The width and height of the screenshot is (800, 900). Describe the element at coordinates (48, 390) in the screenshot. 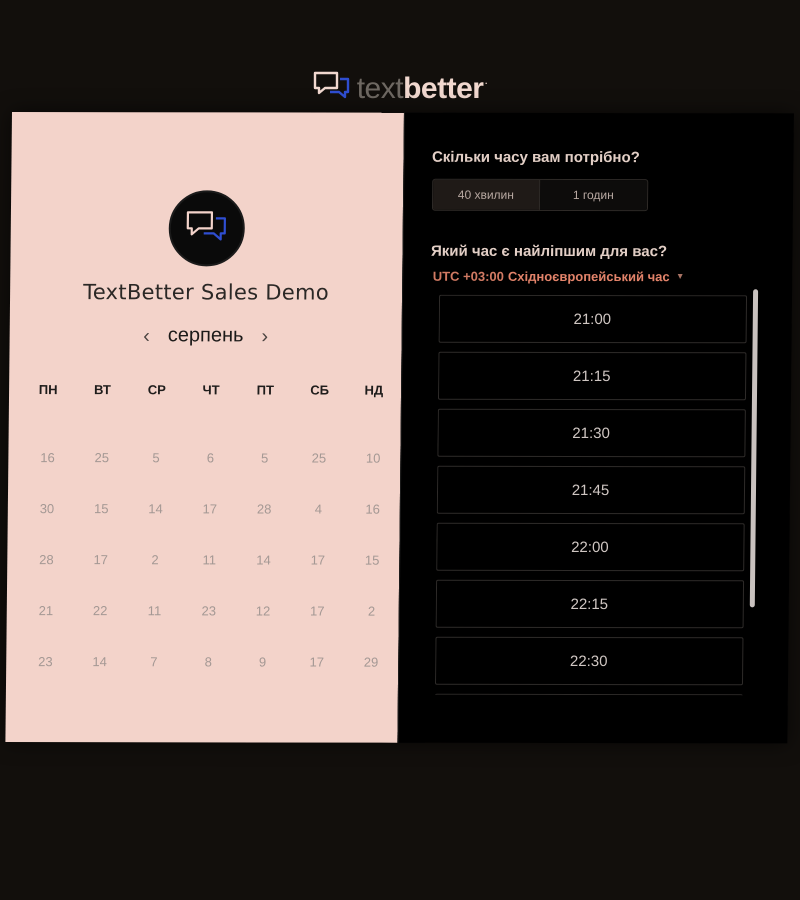

I see `weekday-label: ПН` at that location.